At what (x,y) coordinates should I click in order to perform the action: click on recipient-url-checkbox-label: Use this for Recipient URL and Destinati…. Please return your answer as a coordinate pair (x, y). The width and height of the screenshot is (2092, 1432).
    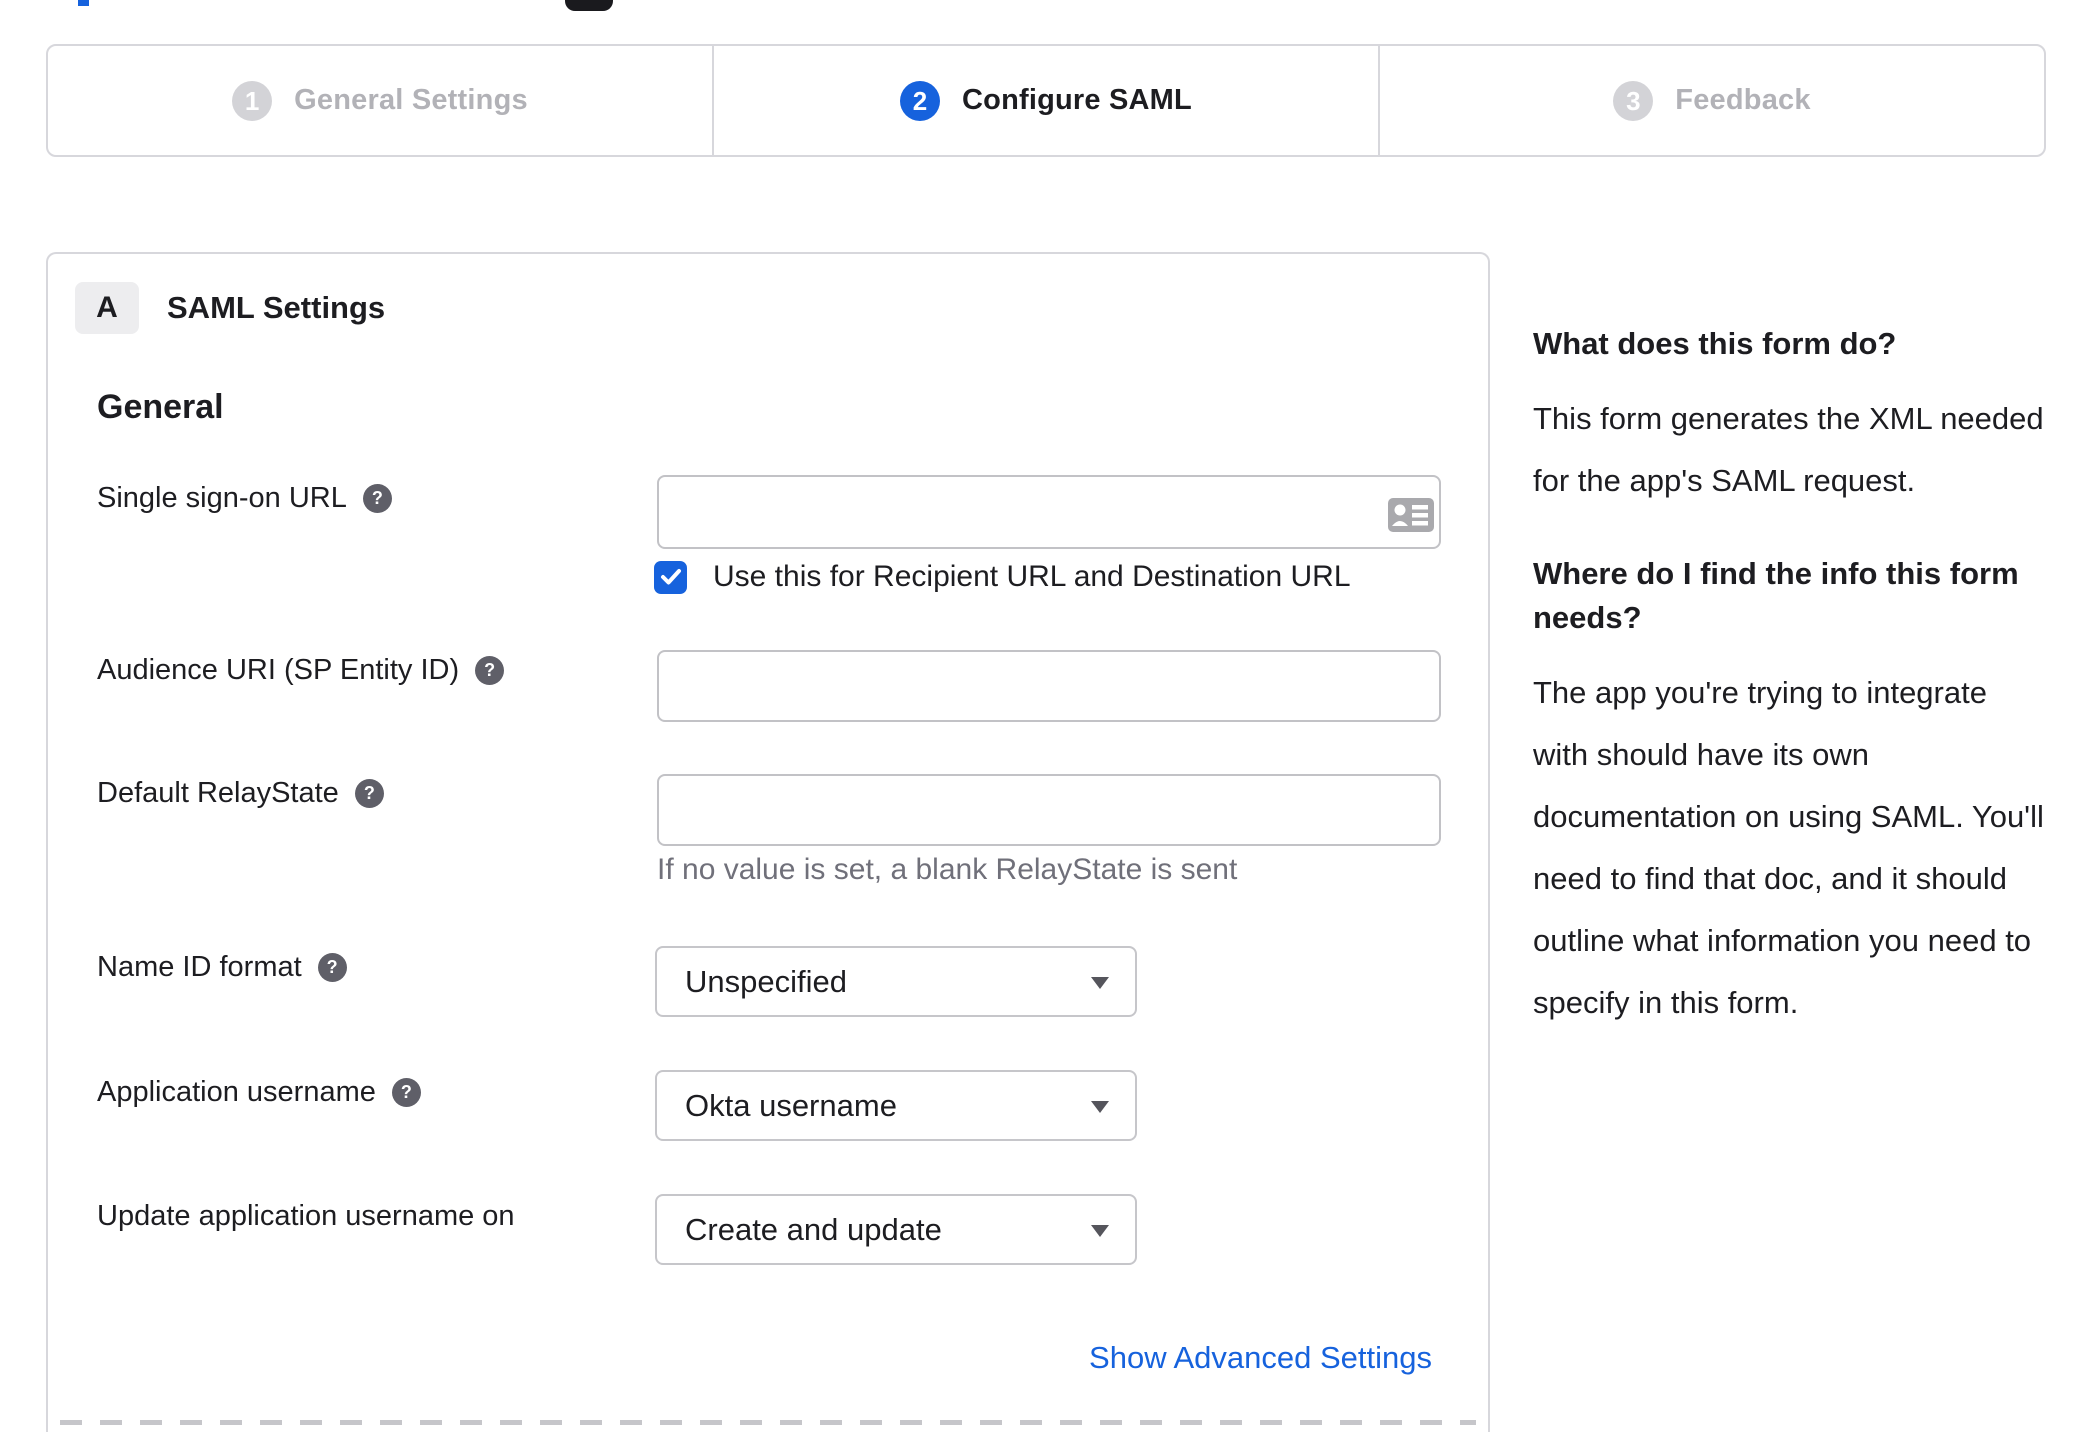
    Looking at the image, I should click on (1032, 576).